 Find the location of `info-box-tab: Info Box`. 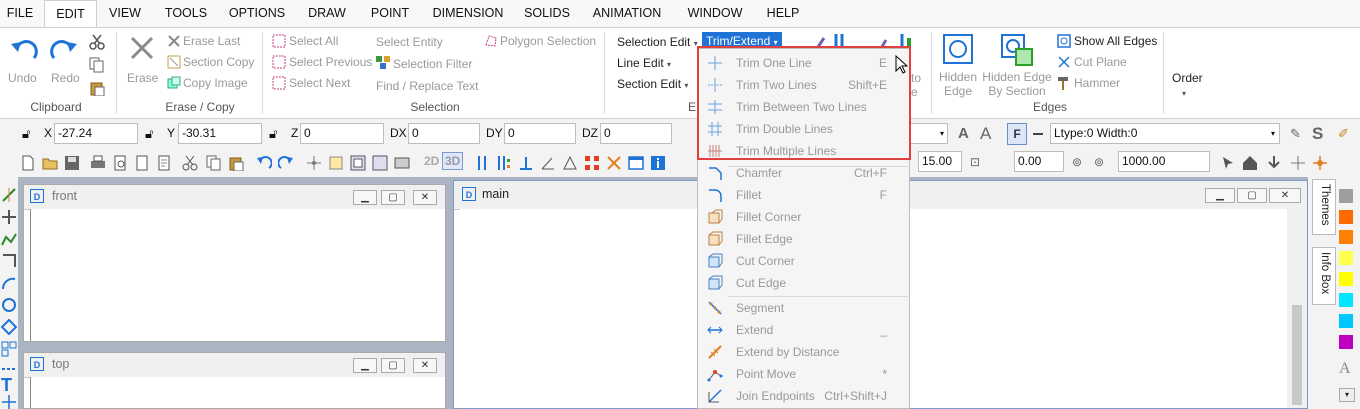

info-box-tab: Info Box is located at coordinates (1324, 276).